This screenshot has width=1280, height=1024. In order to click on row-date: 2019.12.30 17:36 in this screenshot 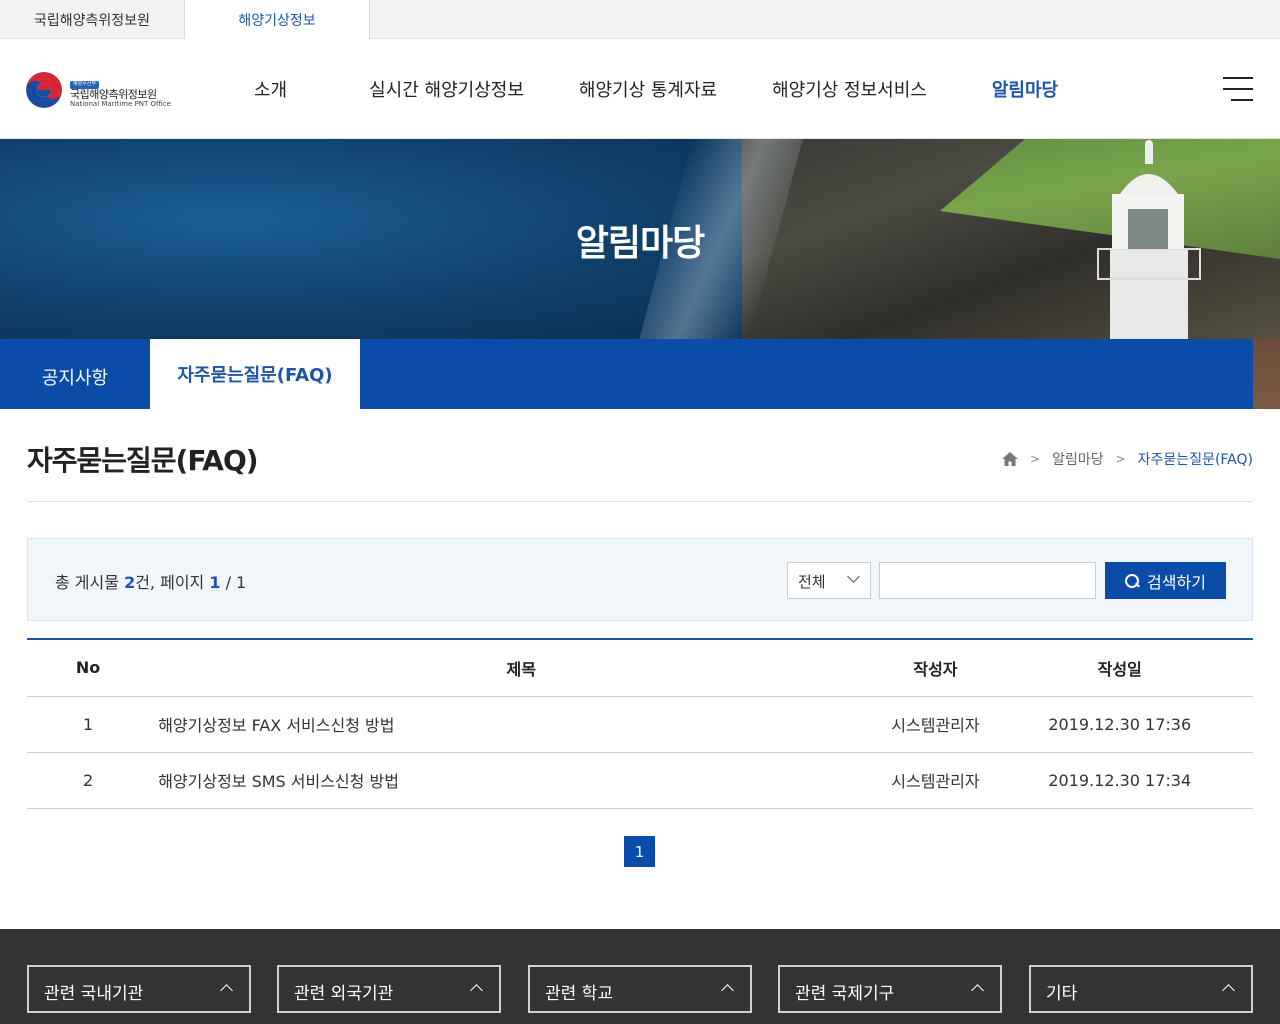, I will do `click(1119, 724)`.